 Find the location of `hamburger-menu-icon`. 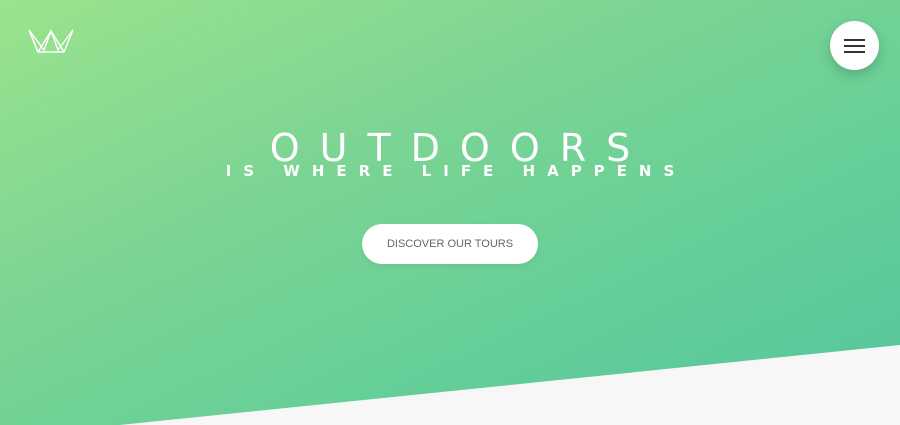

hamburger-menu-icon is located at coordinates (854, 46).